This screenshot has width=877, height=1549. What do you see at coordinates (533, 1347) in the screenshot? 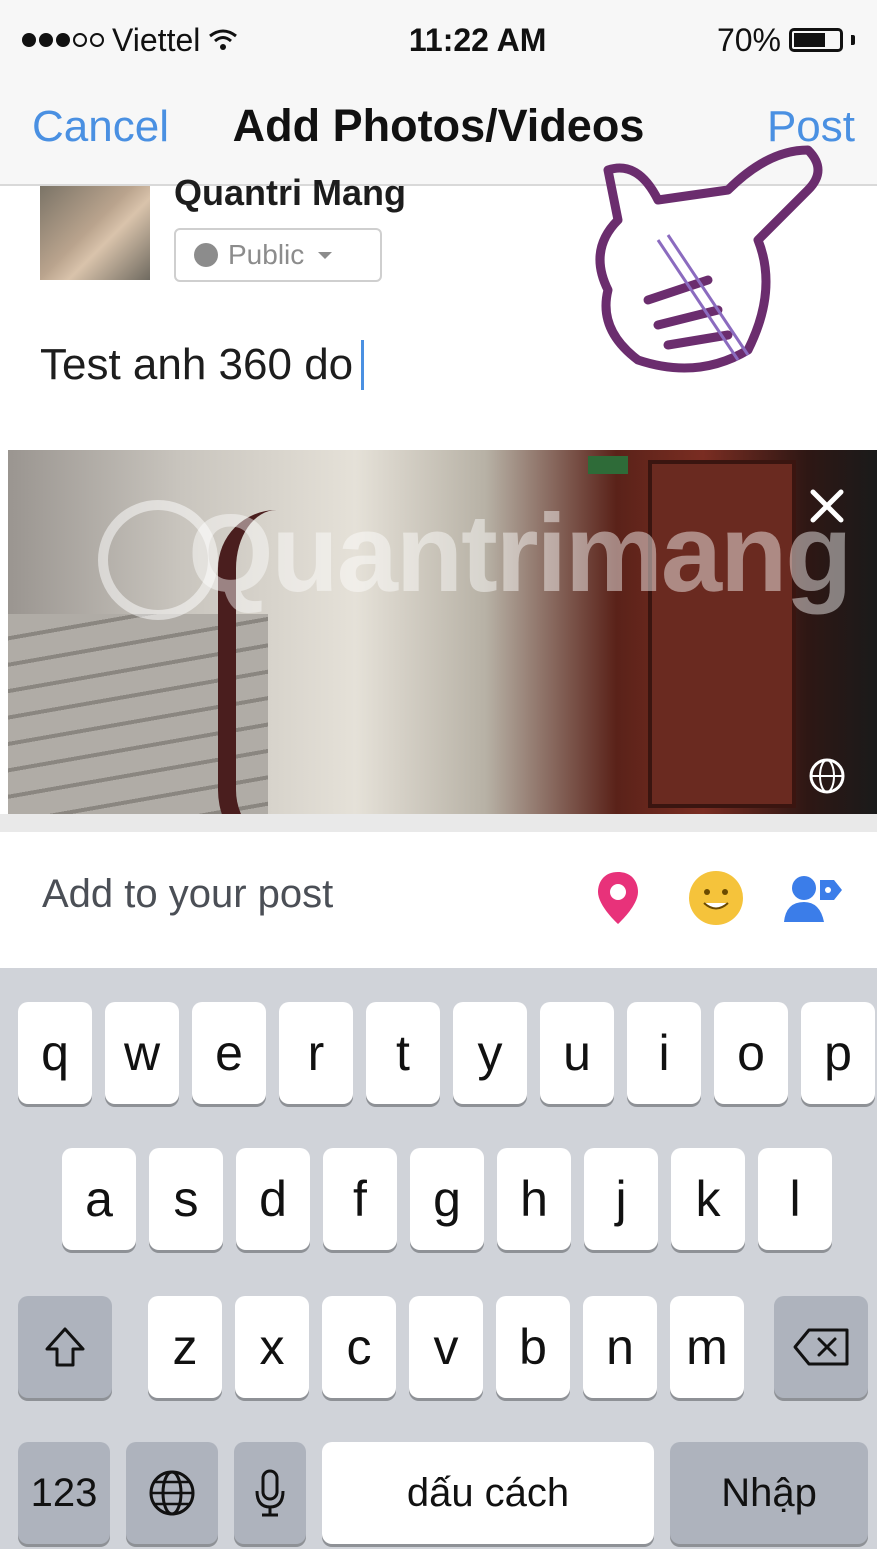
I see `key-b: b` at bounding box center [533, 1347].